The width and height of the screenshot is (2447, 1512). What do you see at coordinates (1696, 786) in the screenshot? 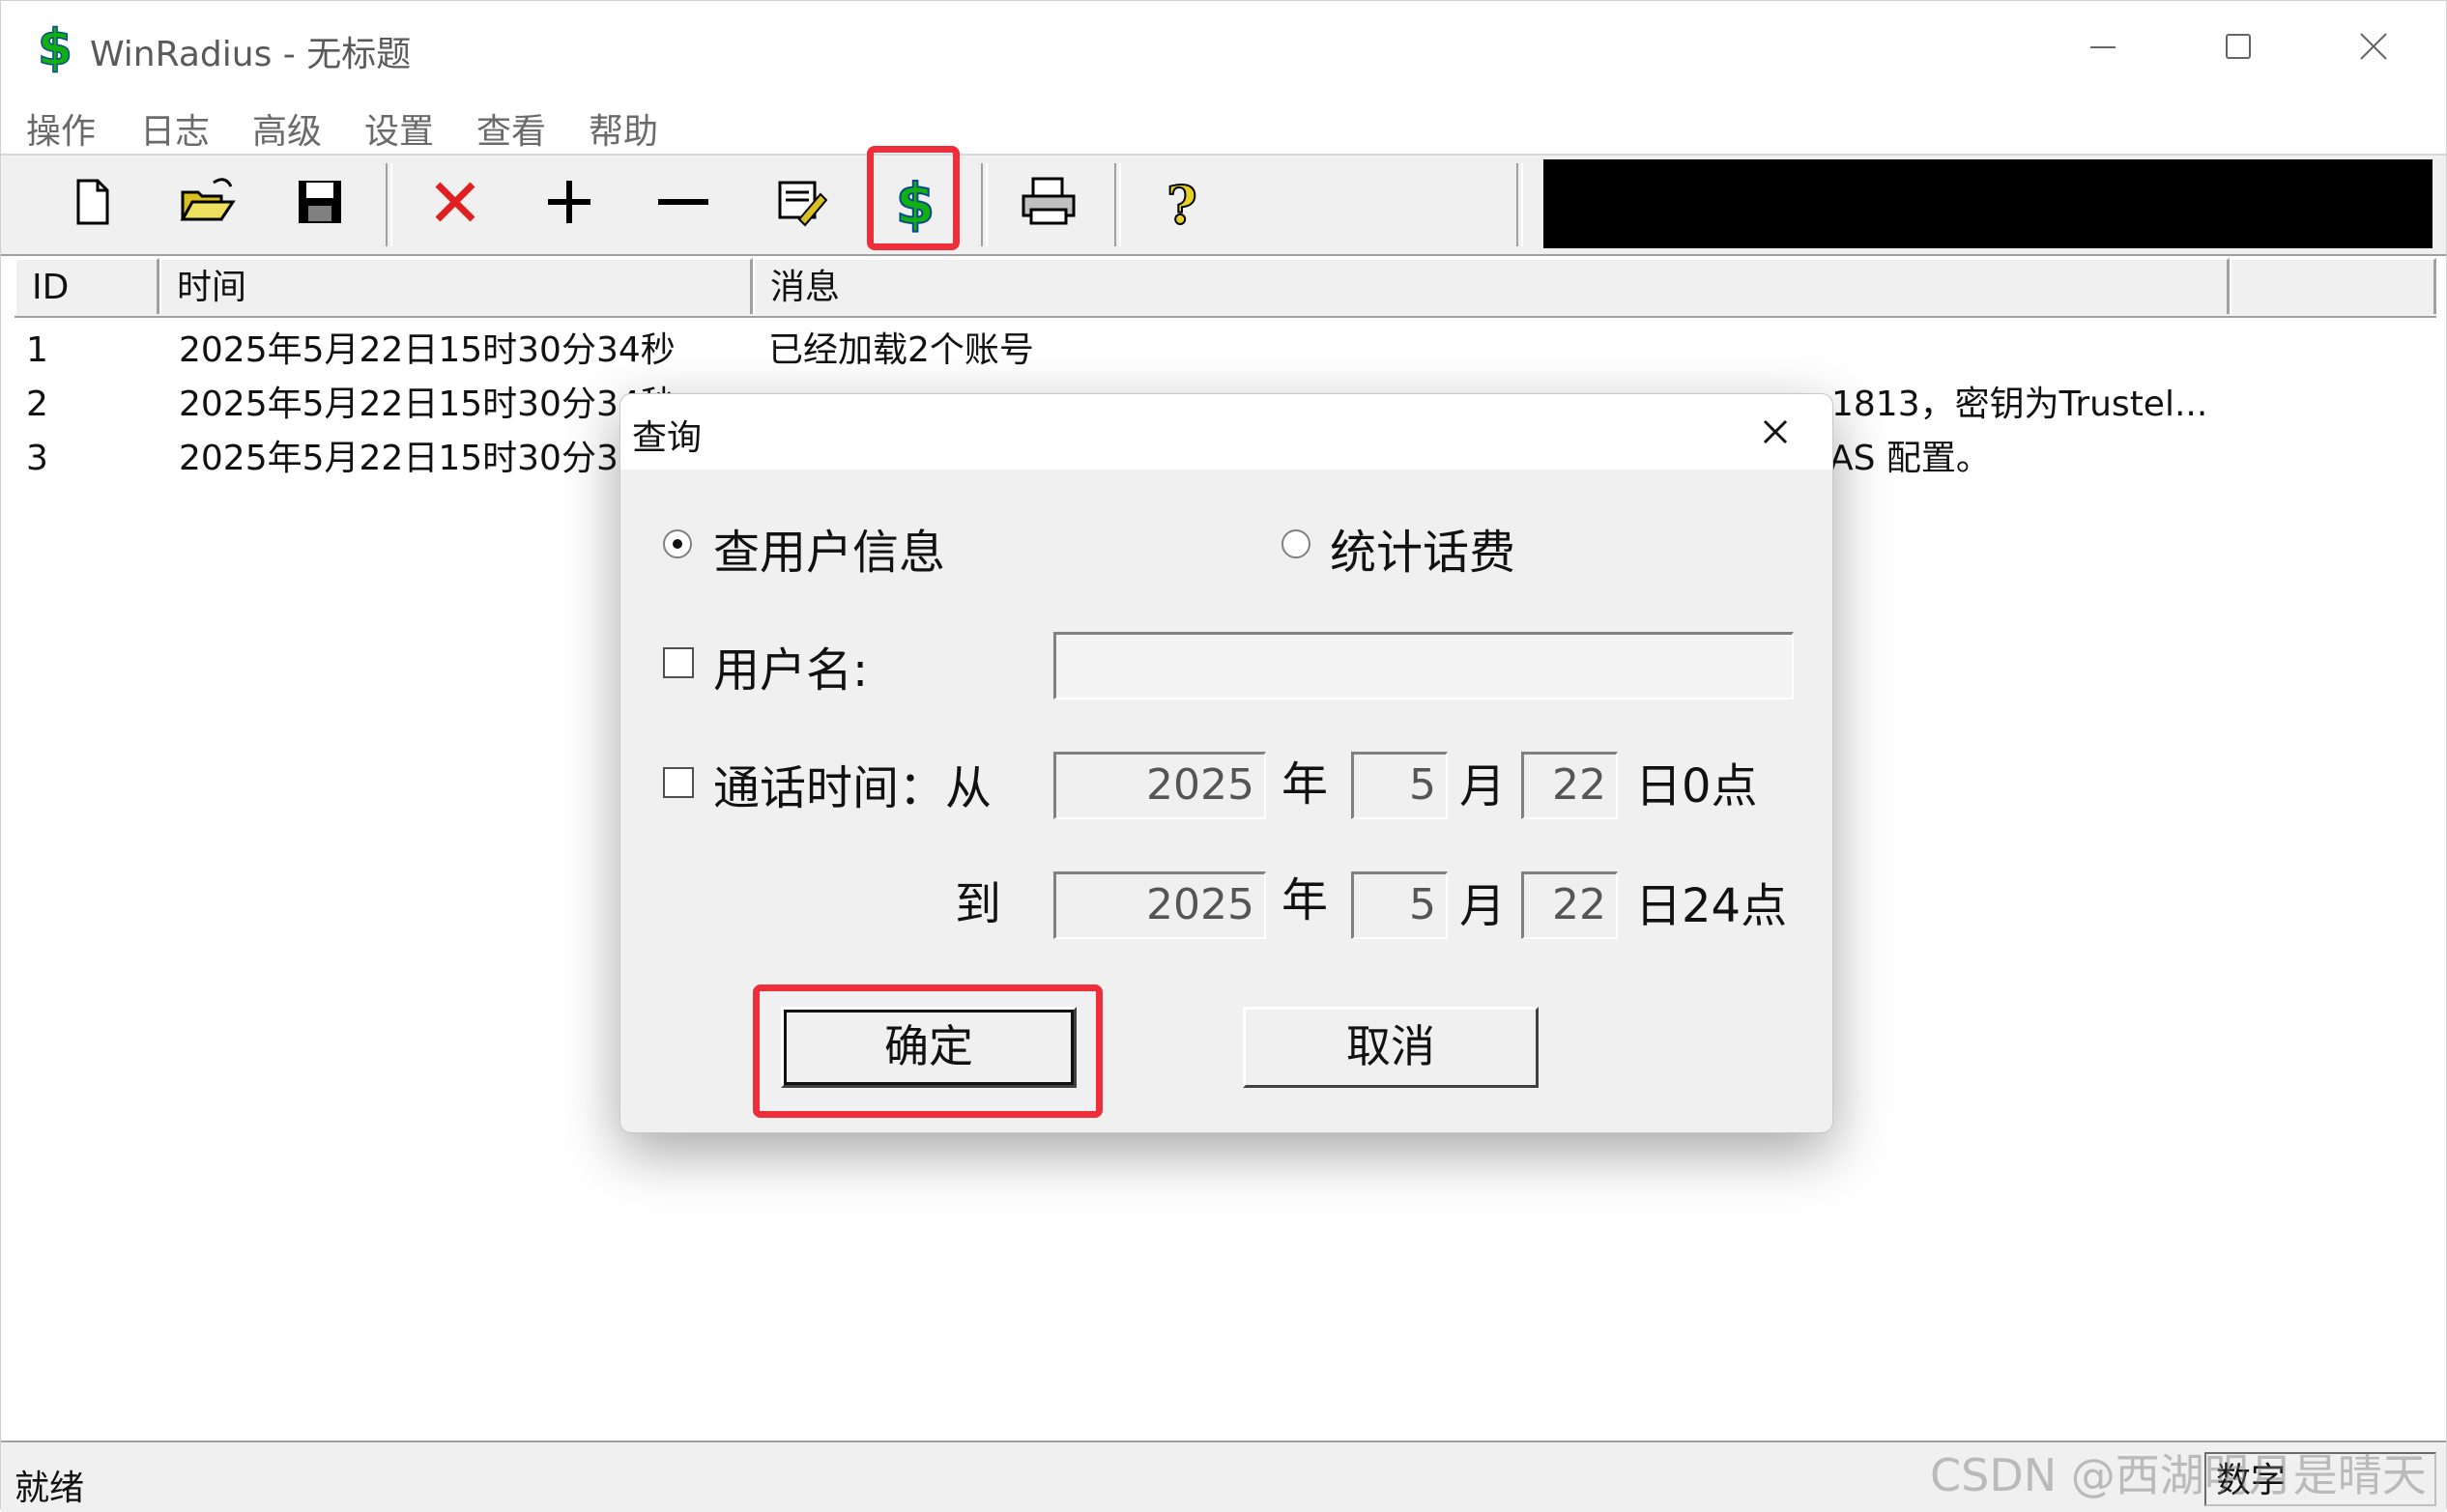
I see `from-hour-label: 日0点` at bounding box center [1696, 786].